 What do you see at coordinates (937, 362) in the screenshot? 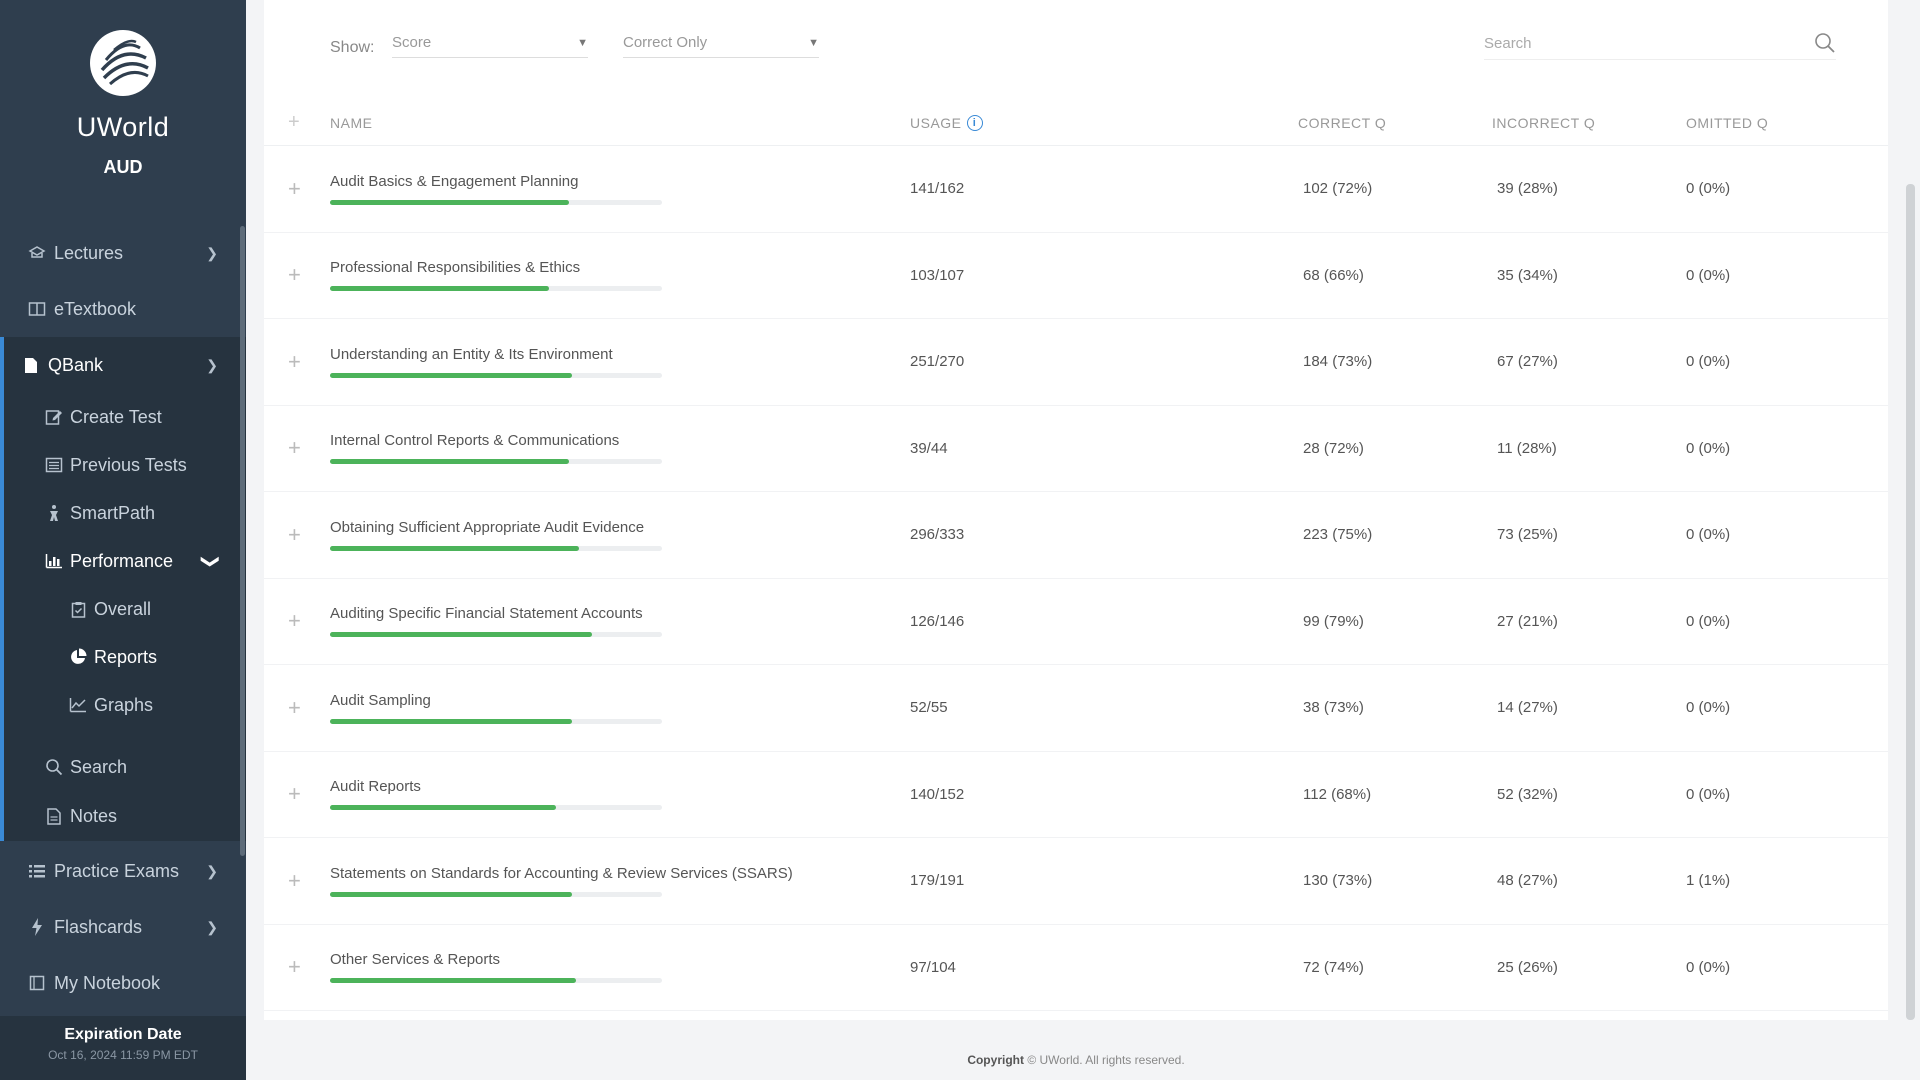
I see `usage-cell: 251/270` at bounding box center [937, 362].